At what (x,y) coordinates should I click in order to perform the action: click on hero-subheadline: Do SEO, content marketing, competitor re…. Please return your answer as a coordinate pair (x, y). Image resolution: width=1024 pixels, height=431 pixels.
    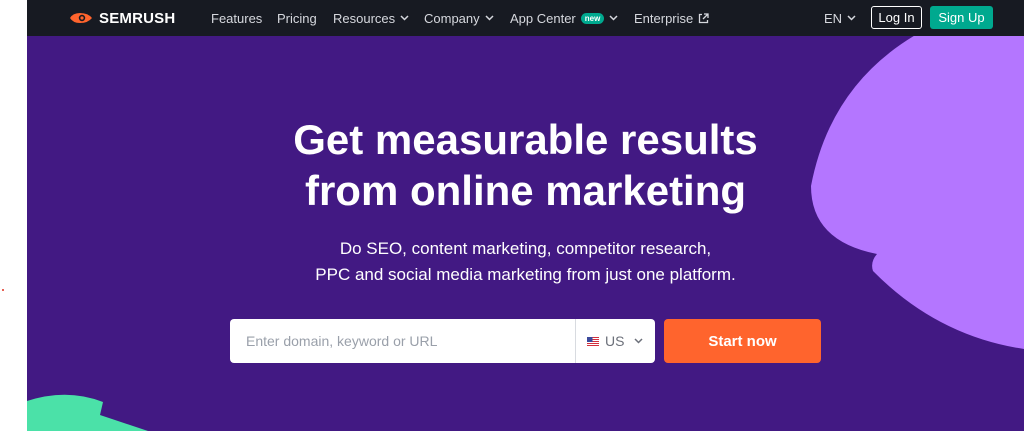
    Looking at the image, I should click on (525, 262).